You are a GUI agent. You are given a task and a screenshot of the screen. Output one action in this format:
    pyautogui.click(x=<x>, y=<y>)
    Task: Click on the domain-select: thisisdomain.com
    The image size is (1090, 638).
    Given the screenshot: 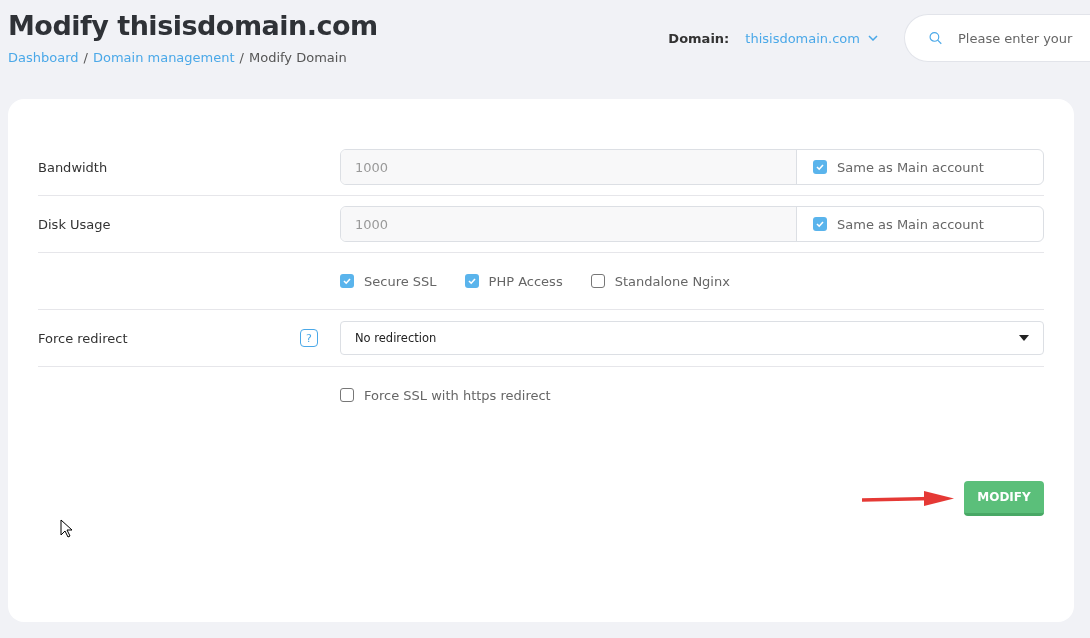 What is the action you would take?
    pyautogui.click(x=811, y=38)
    